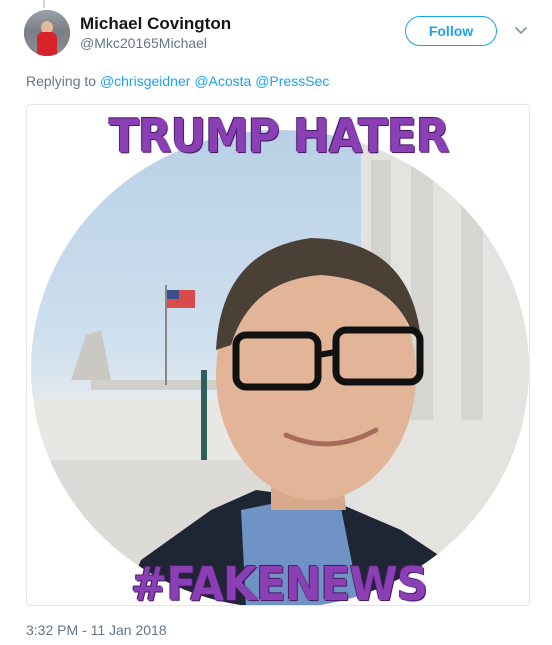 This screenshot has width=552, height=645. Describe the element at coordinates (145, 81) in the screenshot. I see `mention-link-chrisgeidner: @chrisgeidner` at that location.